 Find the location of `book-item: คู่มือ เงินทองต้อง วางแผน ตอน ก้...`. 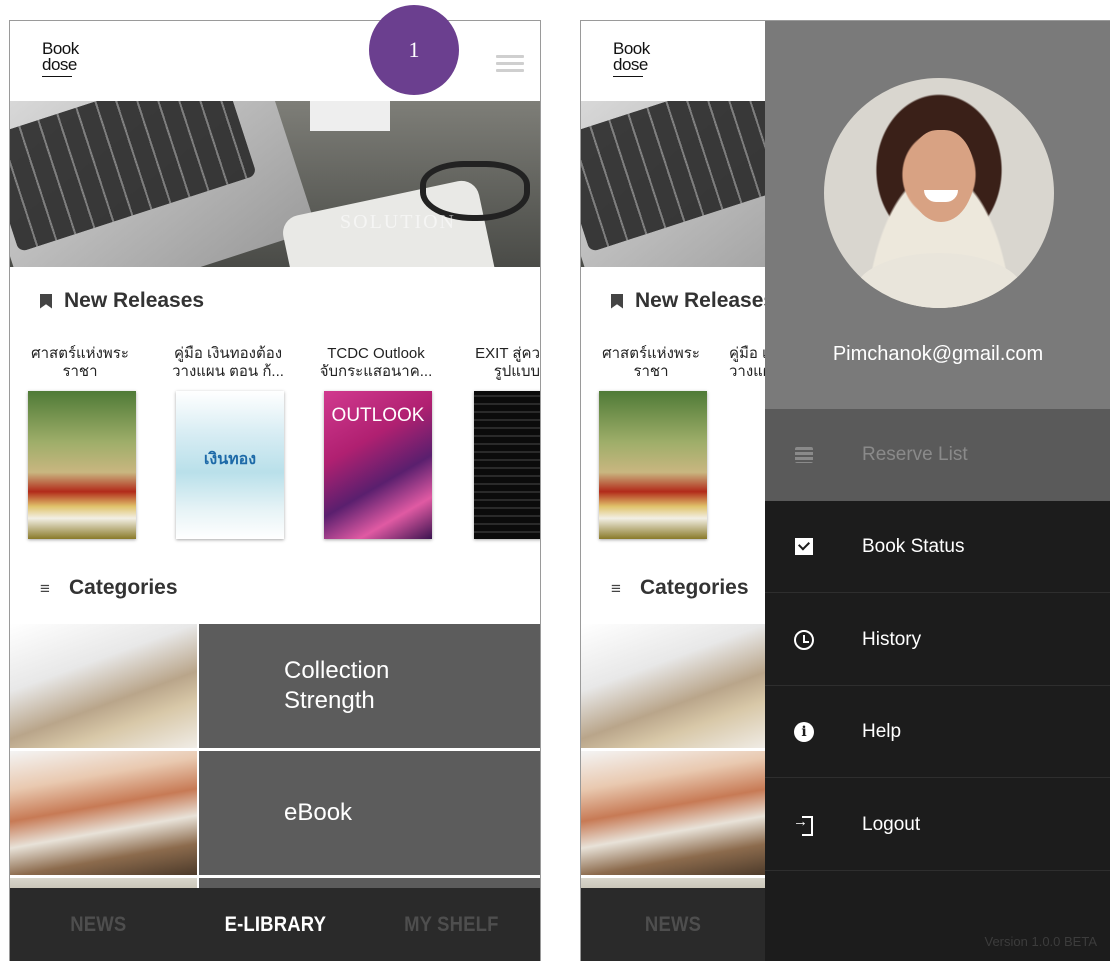

book-item: คู่มือ เงินทองต้อง วางแผน ตอน ก้... is located at coordinates (747, 363).